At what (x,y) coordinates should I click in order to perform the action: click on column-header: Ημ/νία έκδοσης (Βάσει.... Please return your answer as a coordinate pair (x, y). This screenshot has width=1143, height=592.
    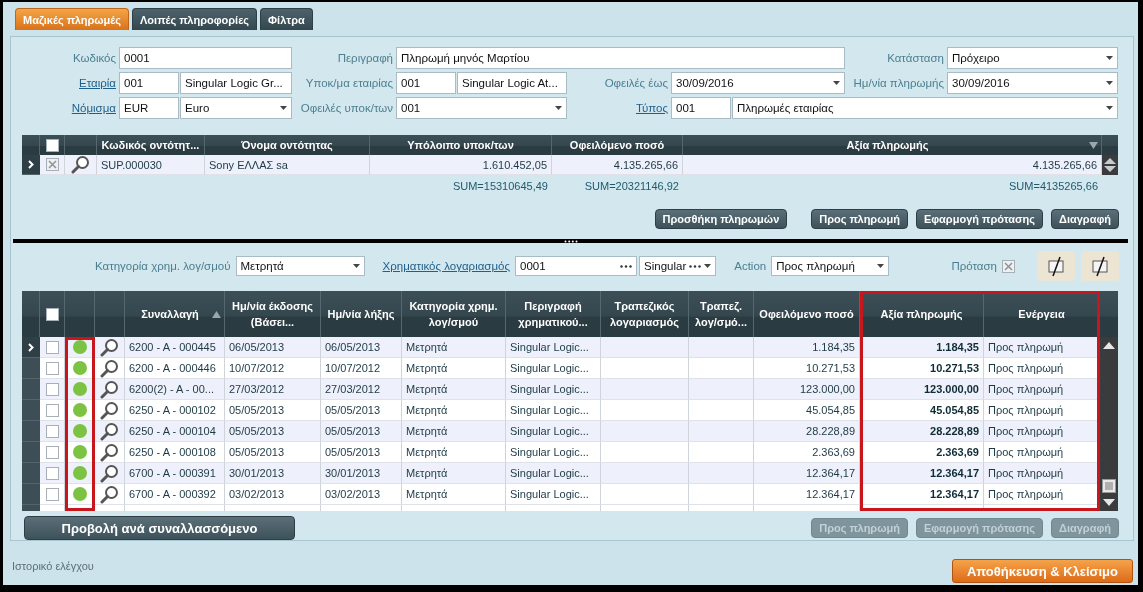
    Looking at the image, I should click on (272, 314).